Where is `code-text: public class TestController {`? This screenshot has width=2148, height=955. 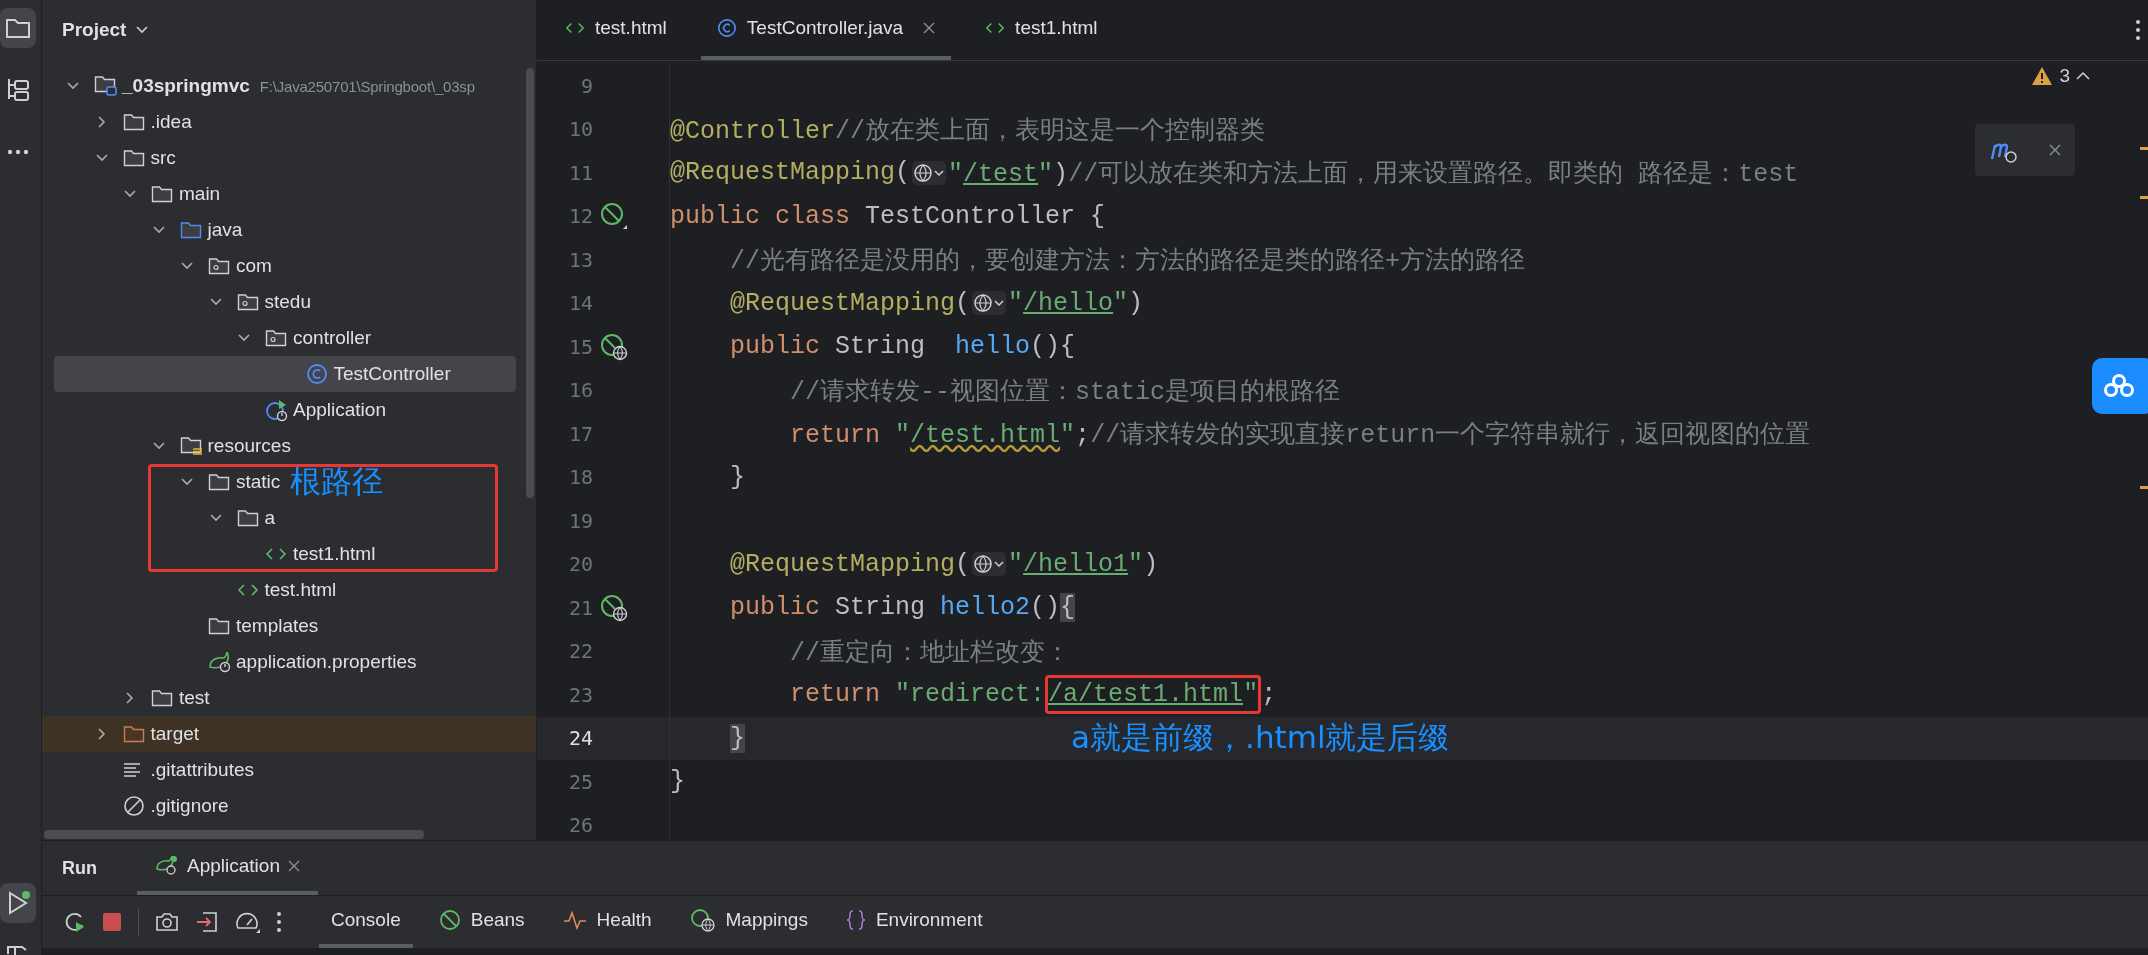
code-text: public class TestController { is located at coordinates (888, 216).